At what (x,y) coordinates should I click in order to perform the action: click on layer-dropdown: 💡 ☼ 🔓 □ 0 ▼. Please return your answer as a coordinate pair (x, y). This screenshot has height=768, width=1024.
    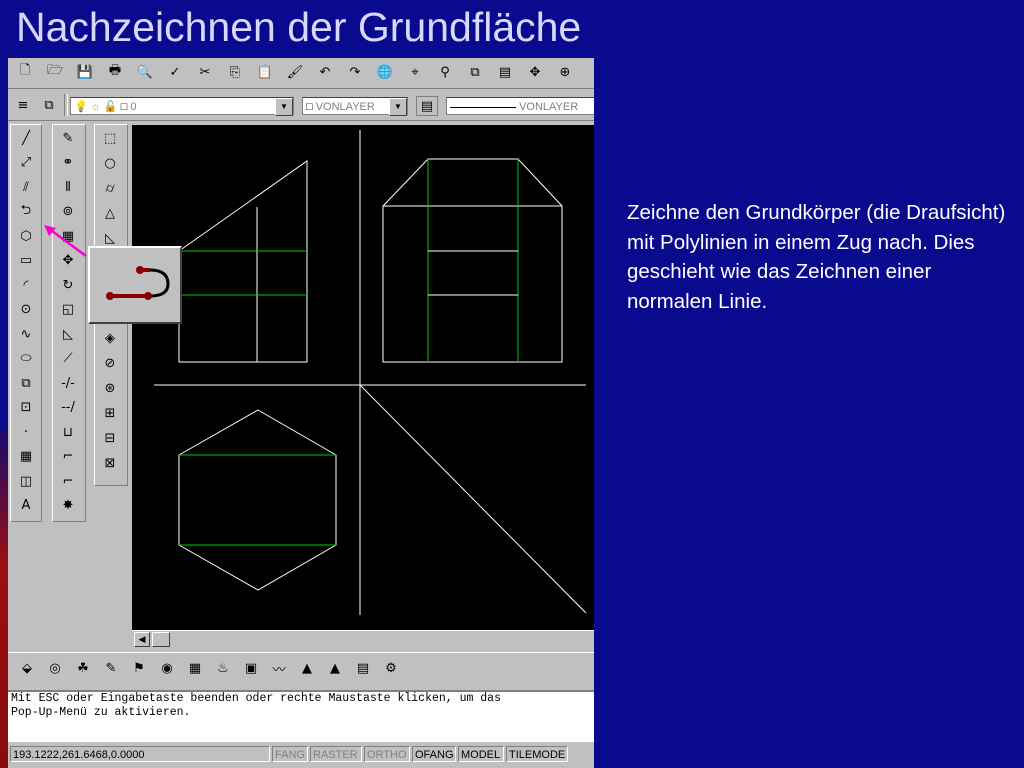
    Looking at the image, I should click on (182, 106).